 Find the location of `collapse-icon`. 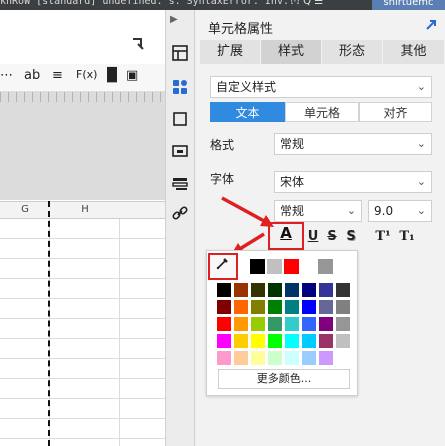

collapse-icon is located at coordinates (140, 46).